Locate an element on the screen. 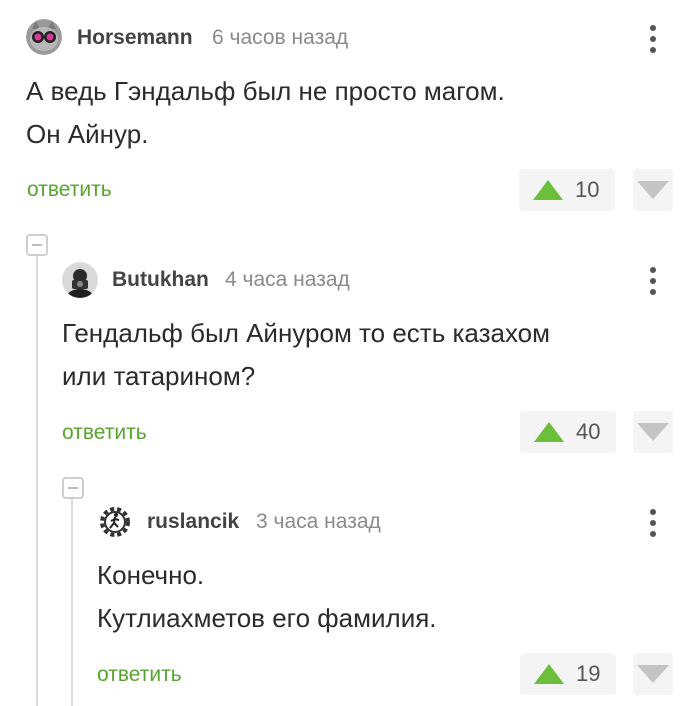  avatar is located at coordinates (115, 522).